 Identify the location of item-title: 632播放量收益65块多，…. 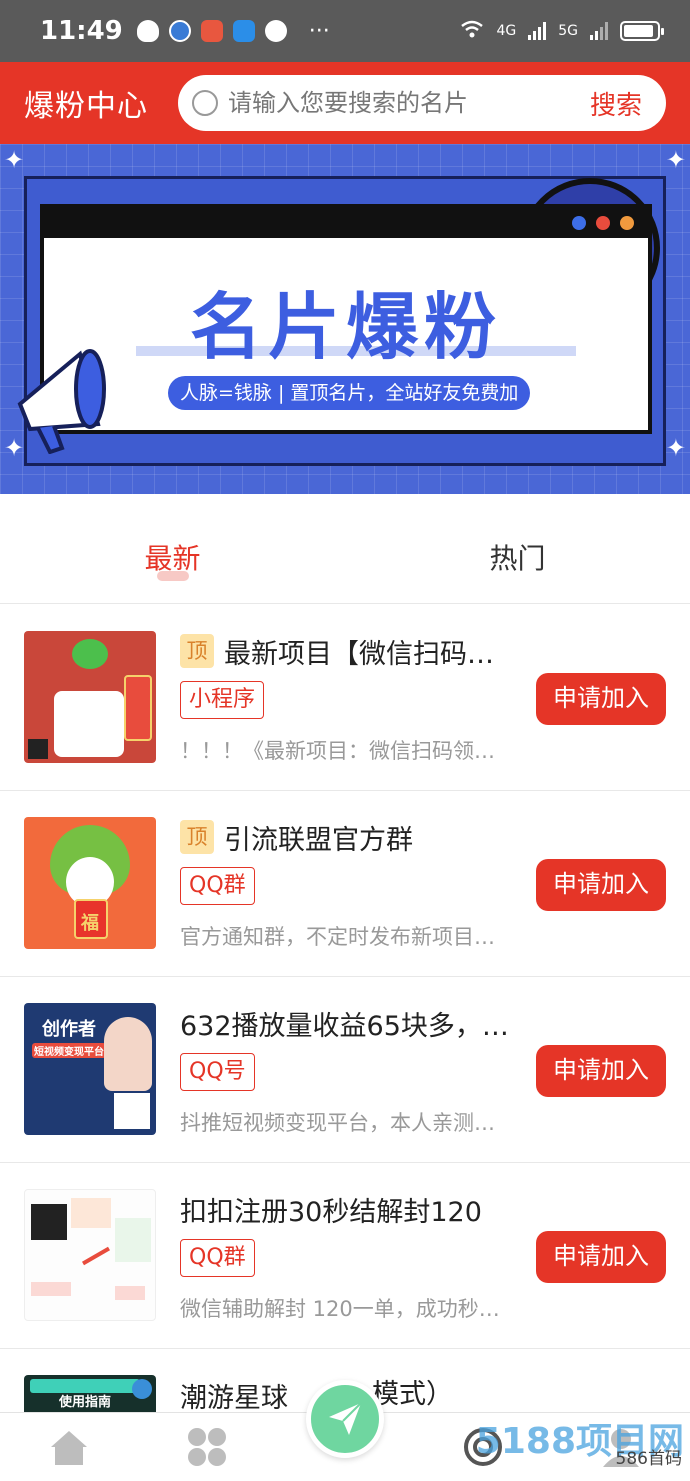
(355, 1023).